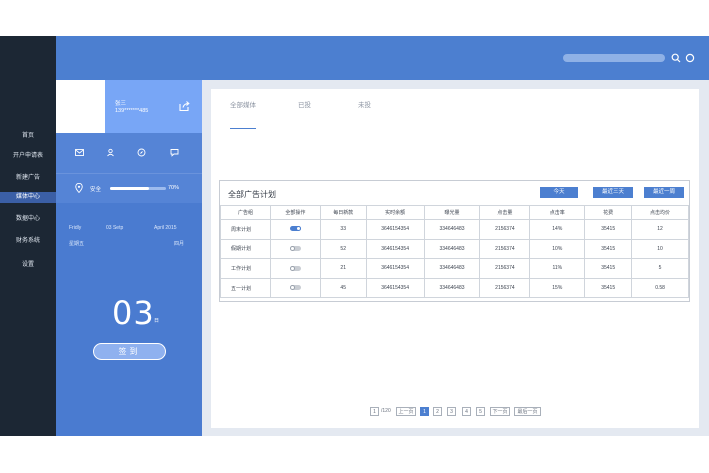 The image size is (709, 473). Describe the element at coordinates (245, 229) in the screenshot. I see `cell-name: 周末计划` at that location.